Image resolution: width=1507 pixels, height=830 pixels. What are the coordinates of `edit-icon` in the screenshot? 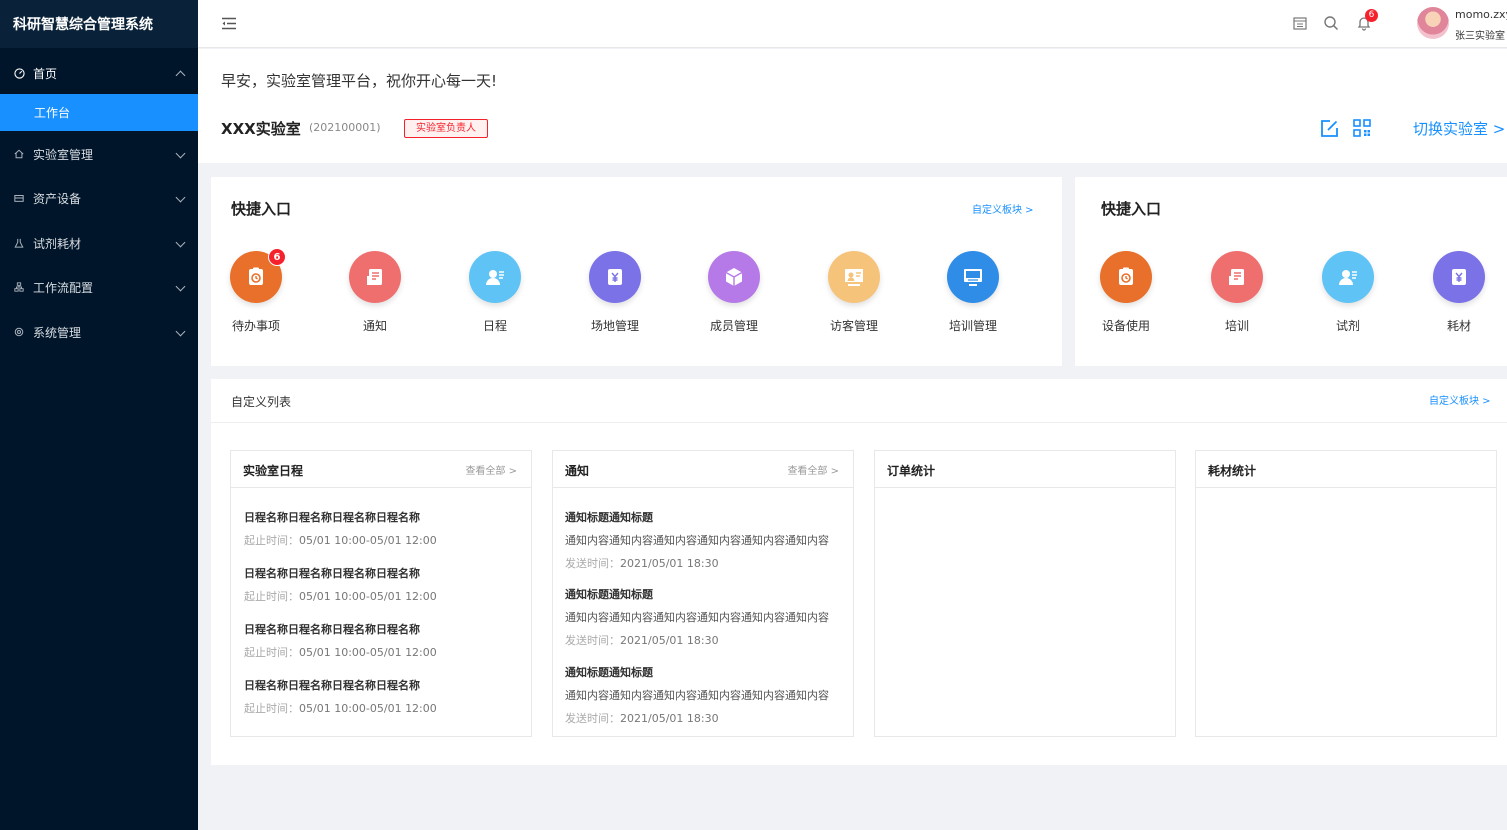 It's located at (1329, 128).